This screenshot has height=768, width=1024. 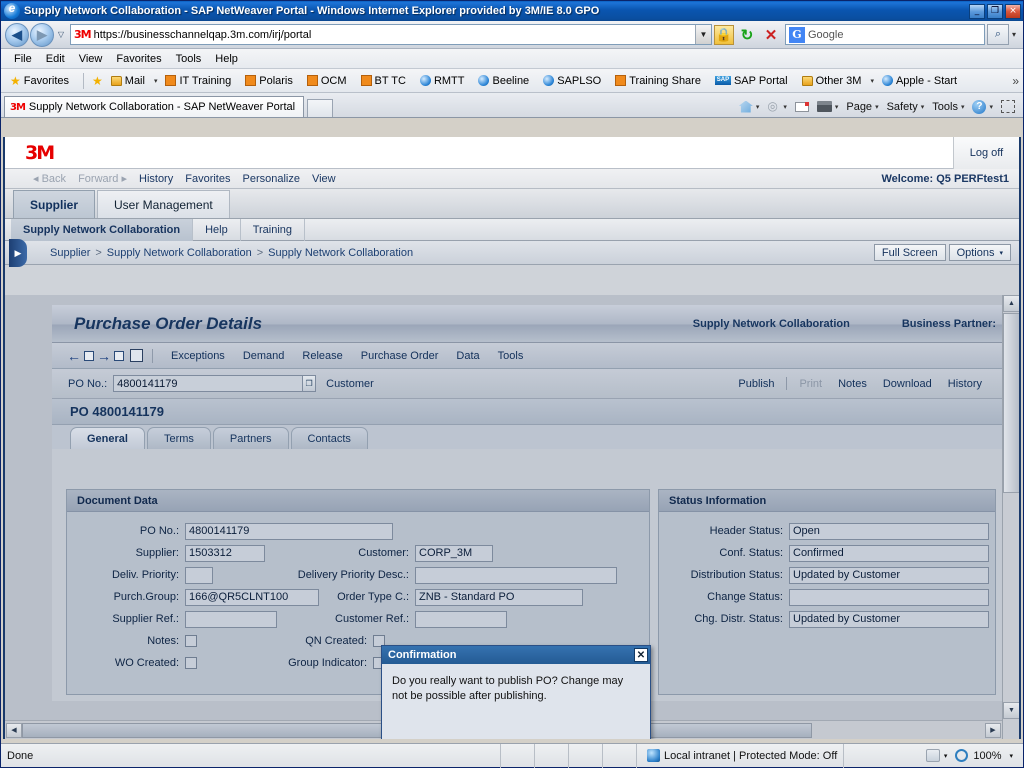 What do you see at coordinates (885, 34) in the screenshot?
I see `search-input: G Google` at bounding box center [885, 34].